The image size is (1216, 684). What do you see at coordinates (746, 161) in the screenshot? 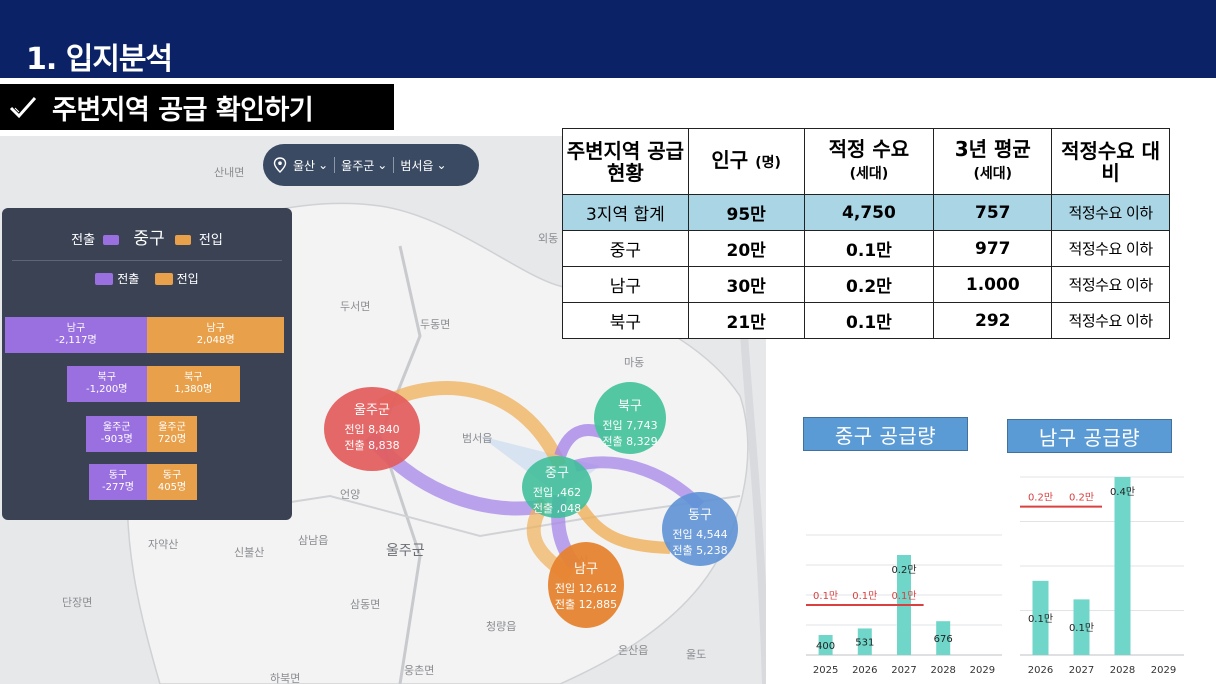
I see `header-population: 인구 (명)` at bounding box center [746, 161].